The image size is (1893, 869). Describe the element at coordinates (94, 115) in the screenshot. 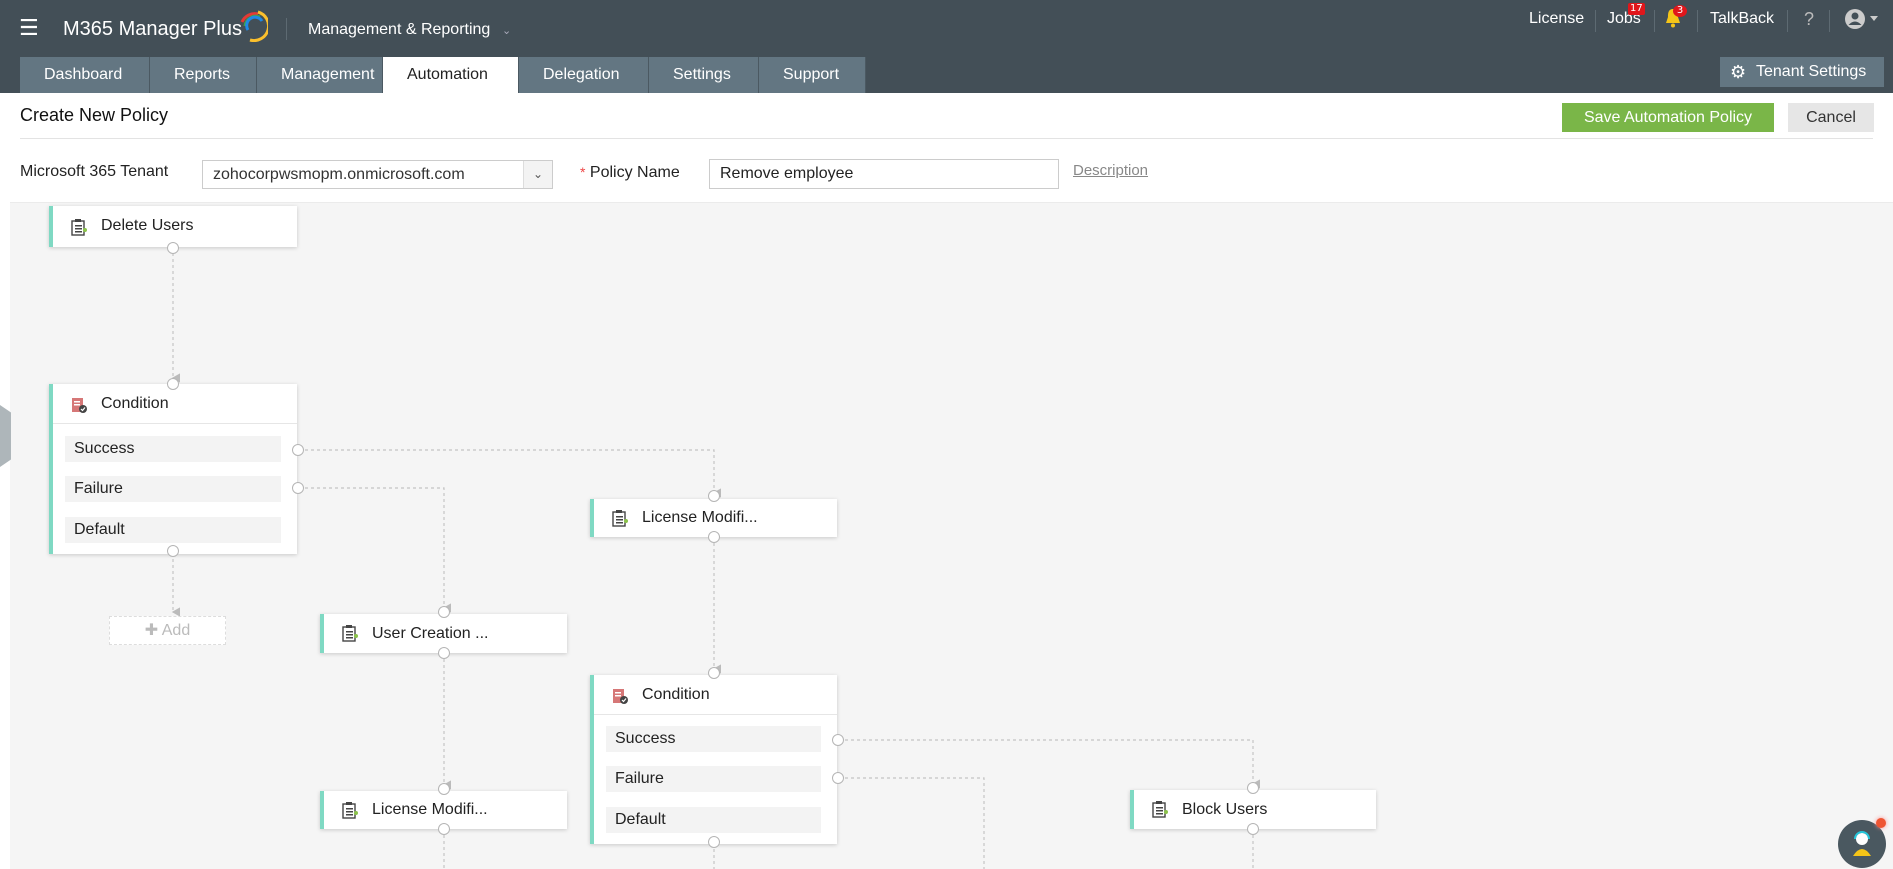

I see `page-title: Create New Policy` at that location.